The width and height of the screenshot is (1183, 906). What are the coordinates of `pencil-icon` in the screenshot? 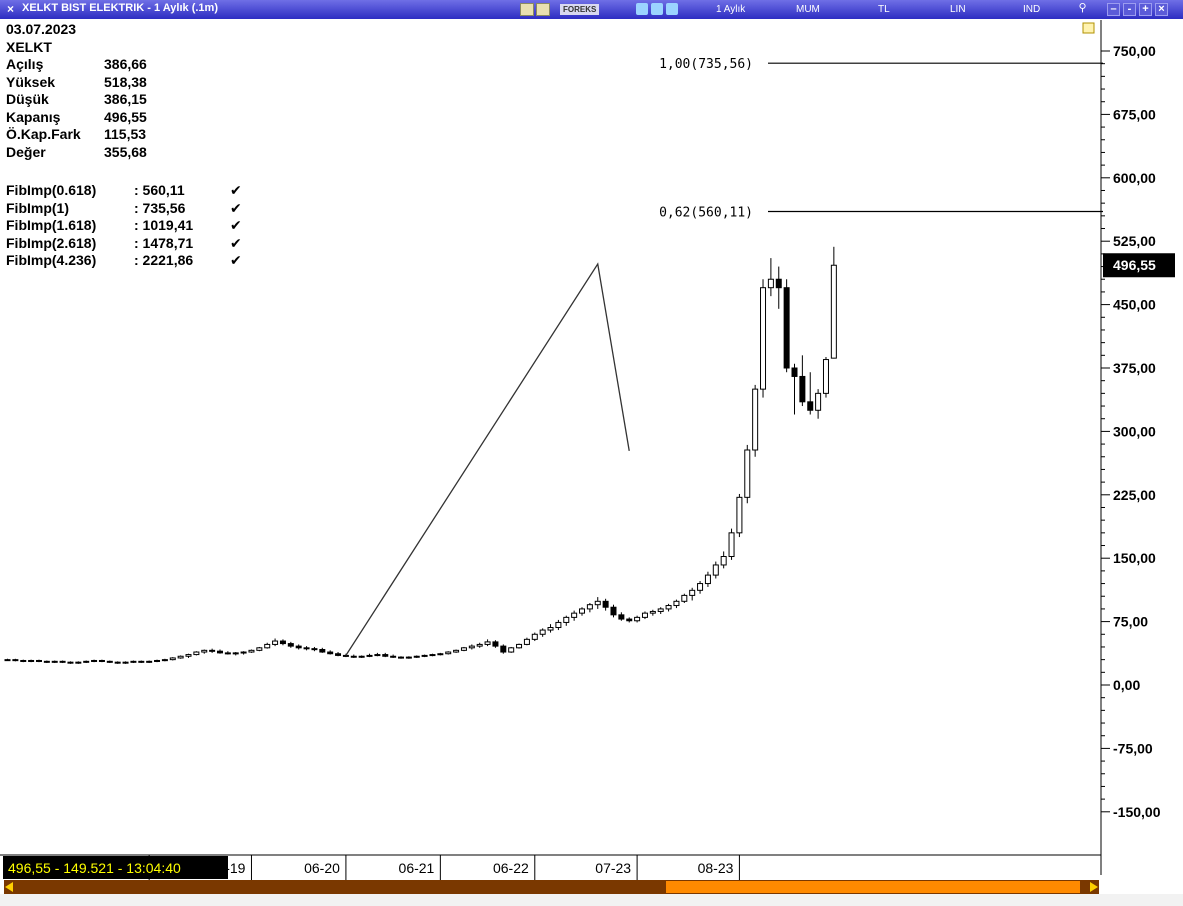 It's located at (657, 9).